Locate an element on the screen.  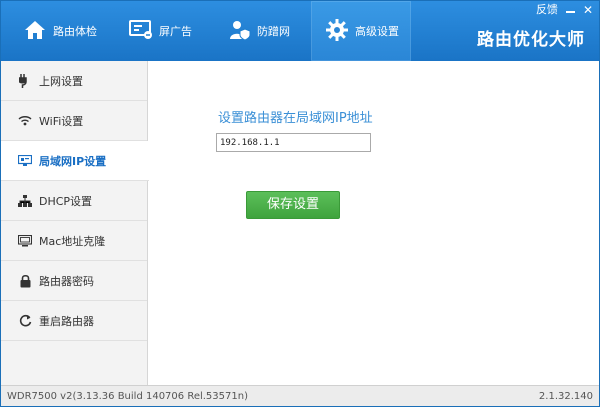
nav-tab-advanced-settings: 高级设置 is located at coordinates (361, 31).